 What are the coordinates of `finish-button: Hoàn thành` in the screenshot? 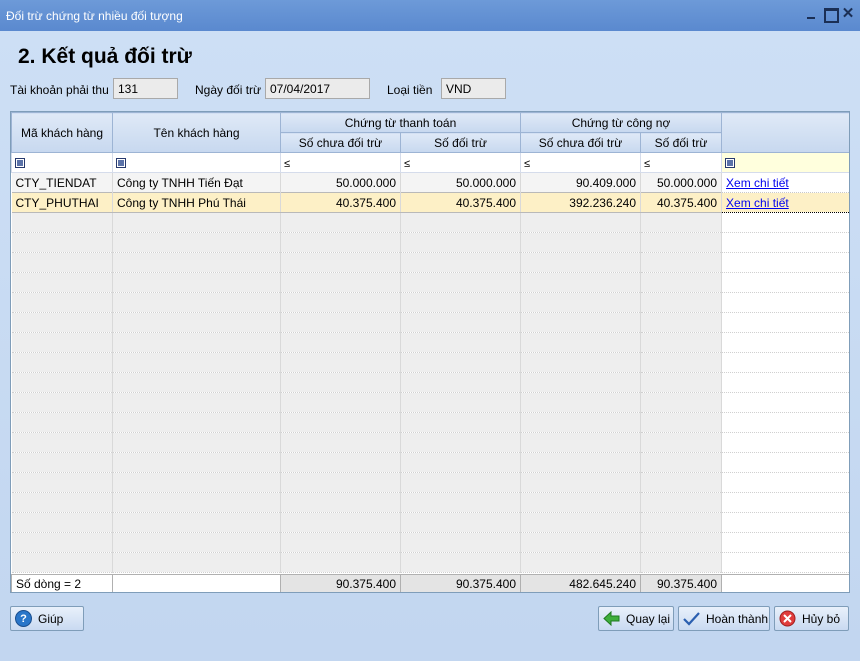 It's located at (724, 618).